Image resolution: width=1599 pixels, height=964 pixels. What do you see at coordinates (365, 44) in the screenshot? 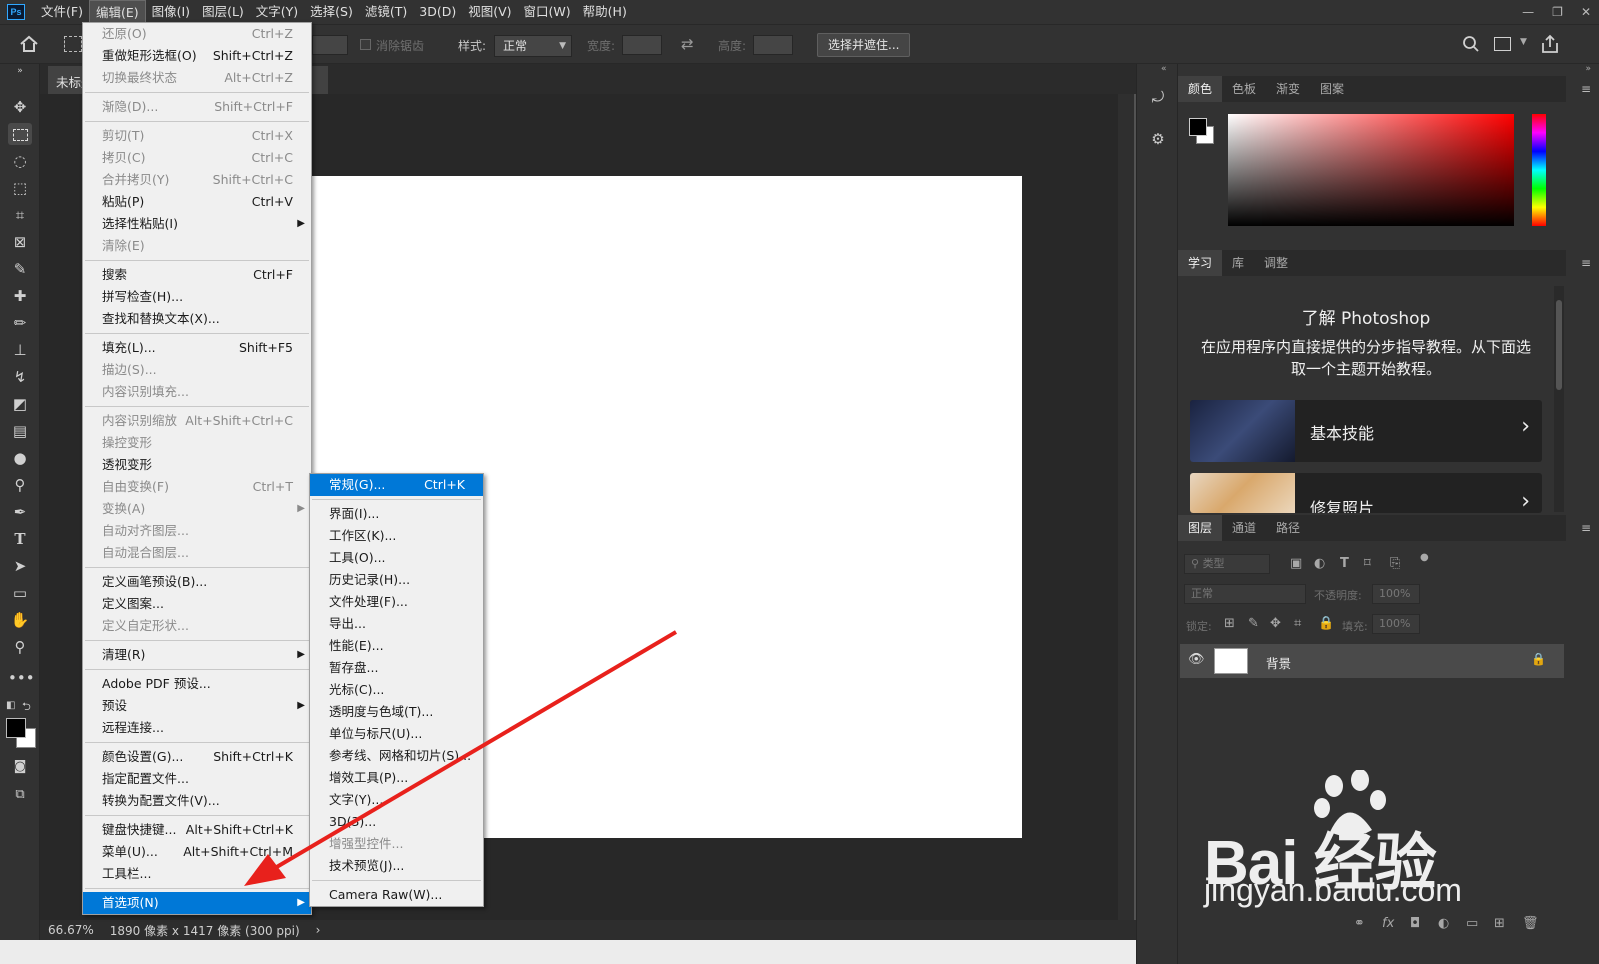
I see `antialias-checkbox` at bounding box center [365, 44].